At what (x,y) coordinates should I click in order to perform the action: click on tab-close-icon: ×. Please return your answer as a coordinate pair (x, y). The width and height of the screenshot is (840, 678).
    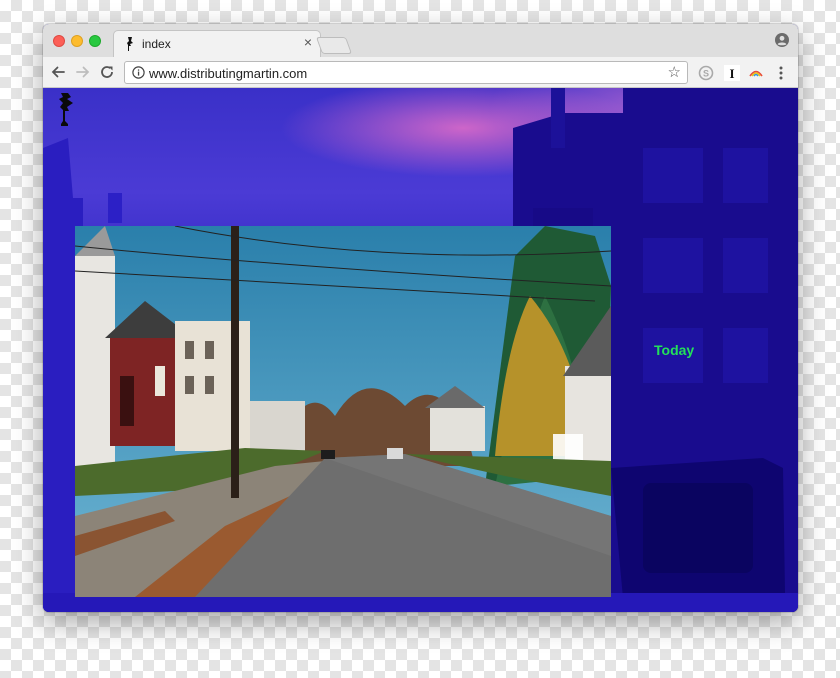
    Looking at the image, I should click on (308, 42).